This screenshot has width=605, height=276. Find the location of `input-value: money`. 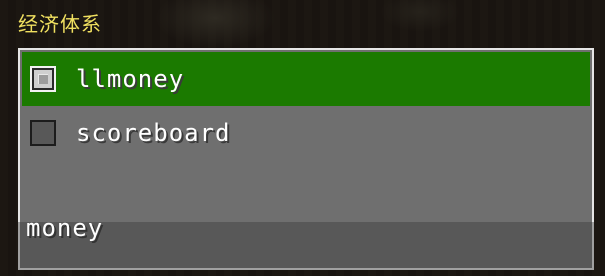

input-value: money is located at coordinates (65, 228).